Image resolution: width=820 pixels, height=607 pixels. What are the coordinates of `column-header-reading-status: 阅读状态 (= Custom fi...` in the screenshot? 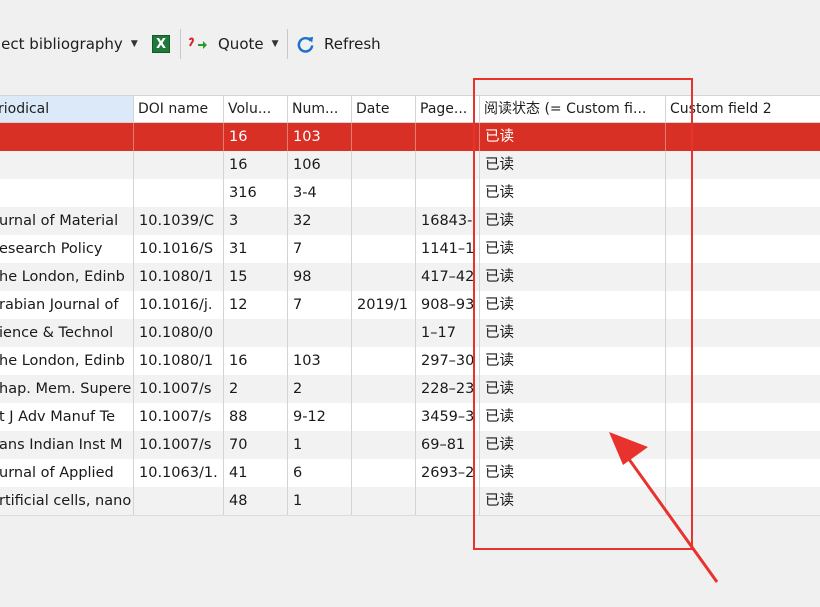 It's located at (573, 109).